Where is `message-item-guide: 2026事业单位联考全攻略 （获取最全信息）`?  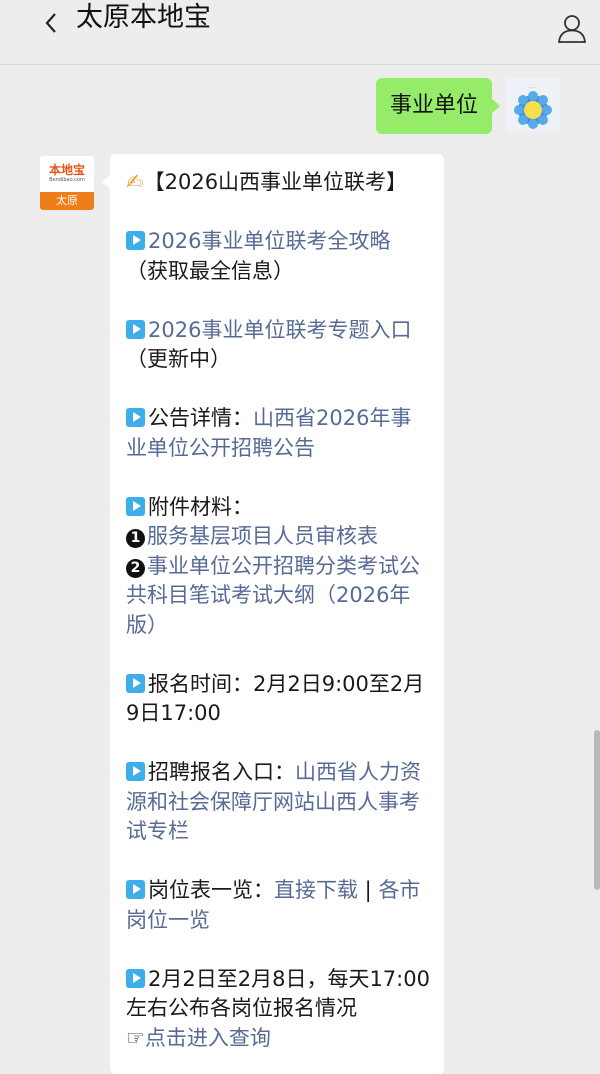 message-item-guide: 2026事业单位联考全攻略 （获取最全信息） is located at coordinates (279, 256).